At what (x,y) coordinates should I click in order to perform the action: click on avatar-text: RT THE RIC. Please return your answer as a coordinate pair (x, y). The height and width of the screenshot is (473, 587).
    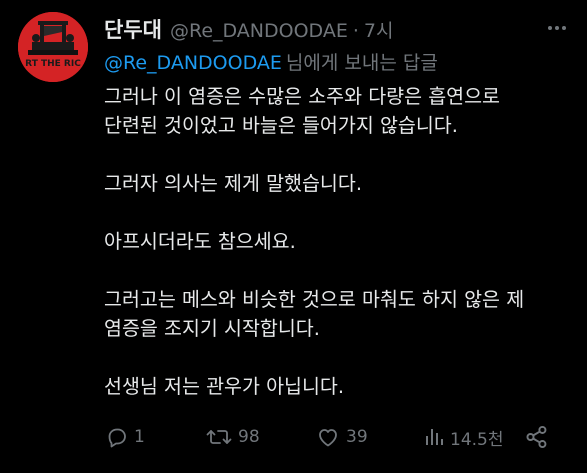
    Looking at the image, I should click on (53, 64).